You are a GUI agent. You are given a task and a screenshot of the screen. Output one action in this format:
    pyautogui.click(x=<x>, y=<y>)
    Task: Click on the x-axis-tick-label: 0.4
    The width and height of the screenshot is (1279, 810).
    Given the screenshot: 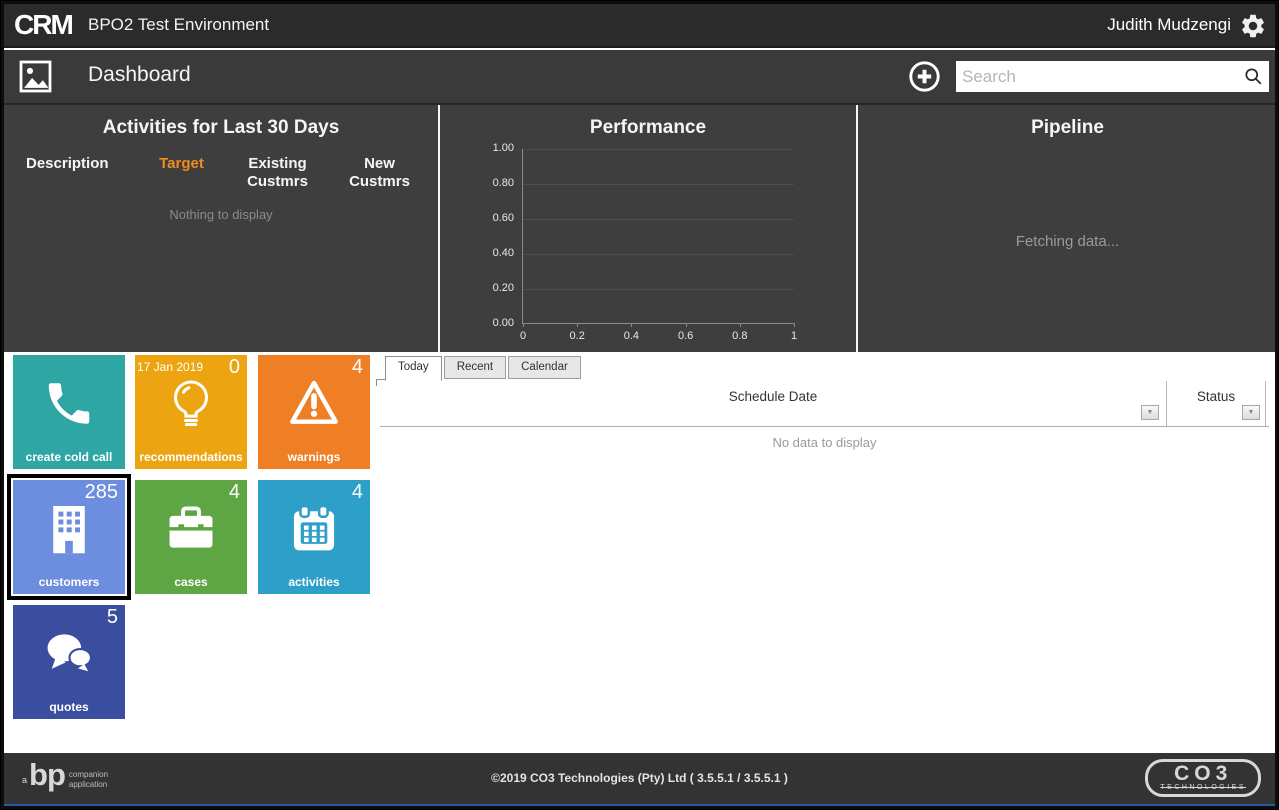 What is the action you would take?
    pyautogui.click(x=631, y=336)
    